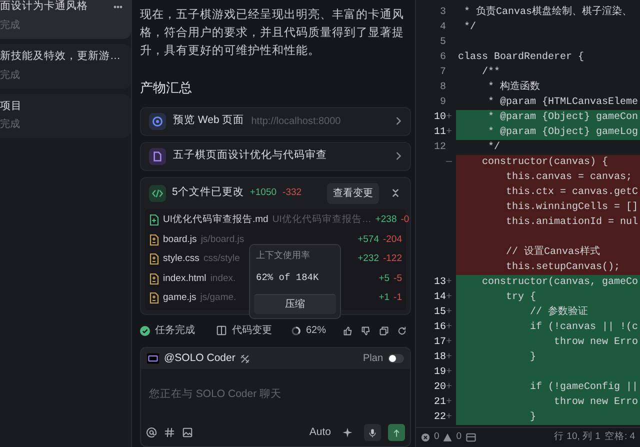 Image resolution: width=640 pixels, height=447 pixels. I want to click on plan-toggle, so click(396, 358).